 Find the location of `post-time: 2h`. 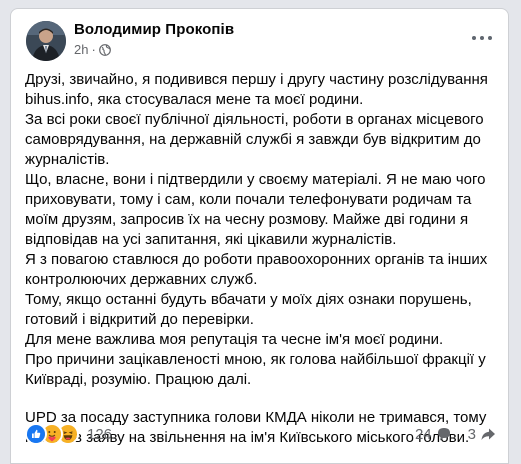

post-time: 2h is located at coordinates (81, 49).